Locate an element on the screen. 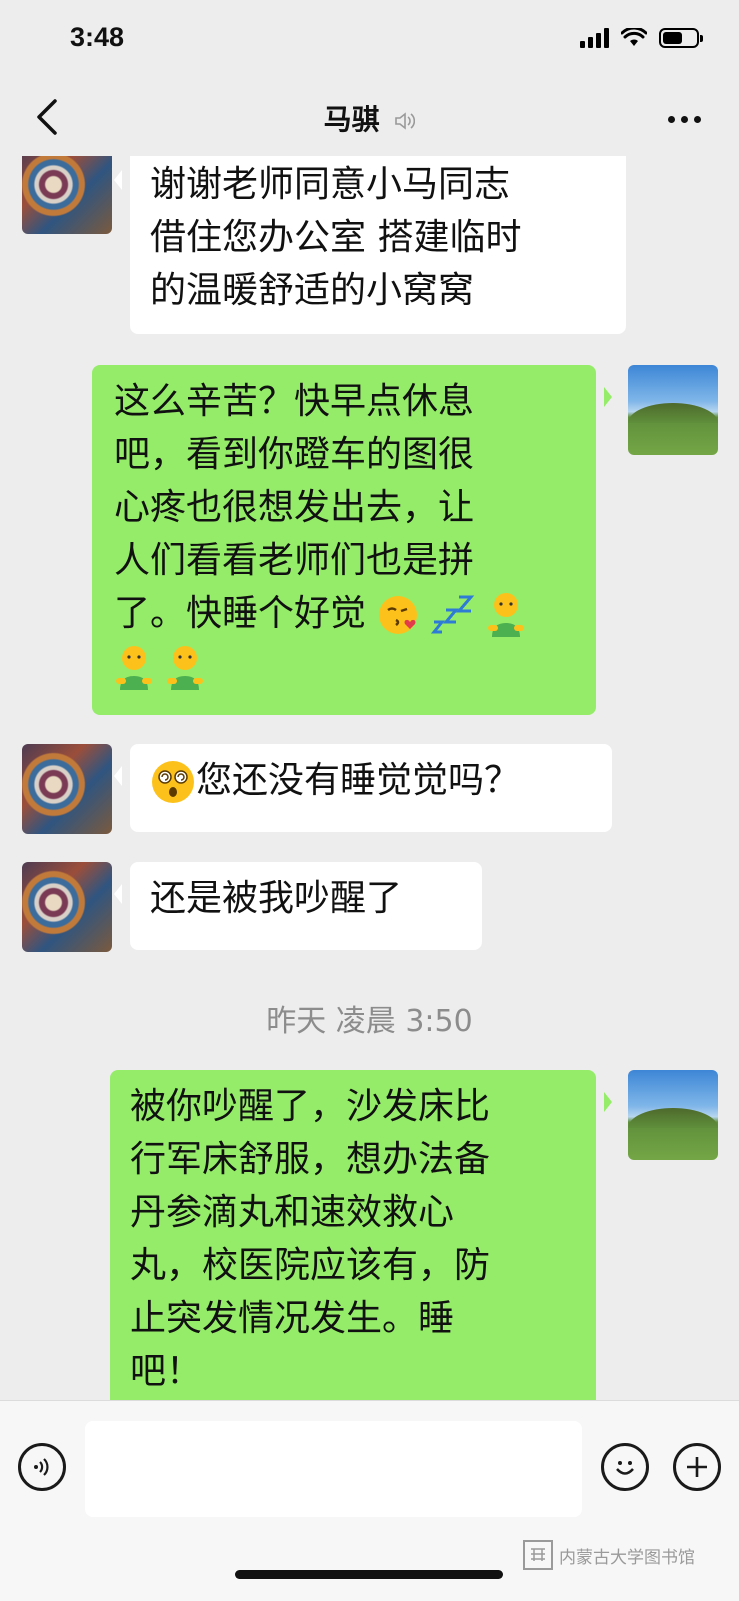 Image resolution: width=739 pixels, height=1601 pixels. voice-icon is located at coordinates (41, 1467).